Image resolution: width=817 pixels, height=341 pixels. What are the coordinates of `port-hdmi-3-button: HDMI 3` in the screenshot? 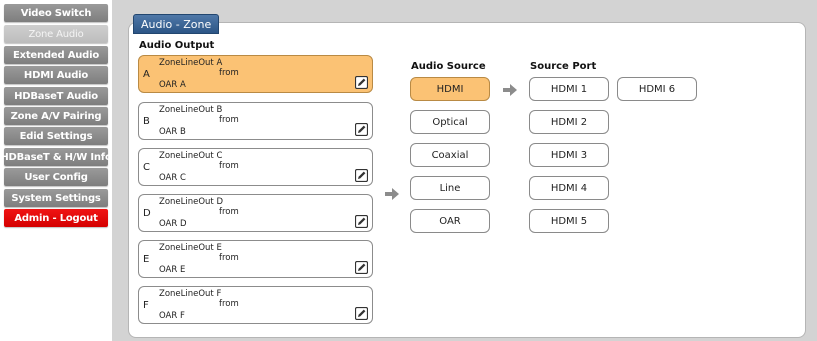 It's located at (569, 155).